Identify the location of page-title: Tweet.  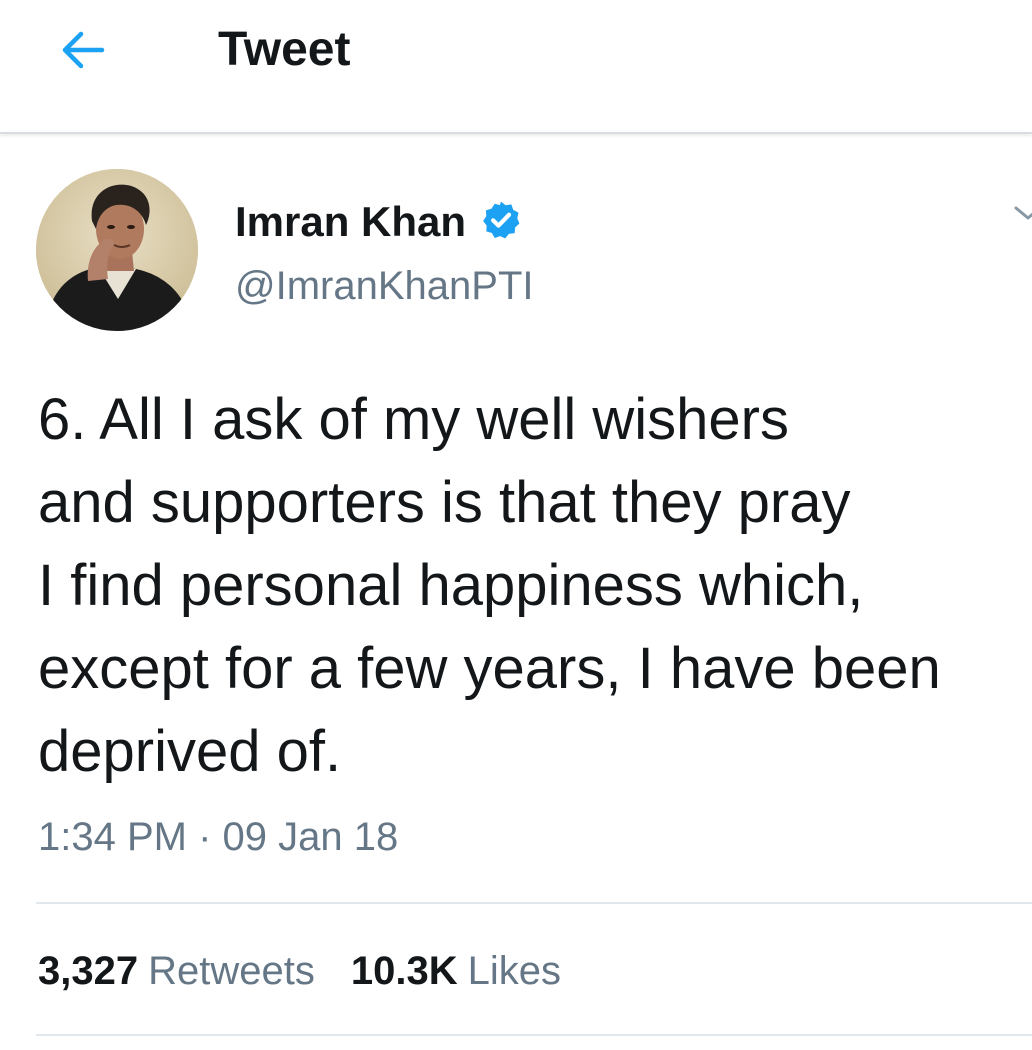
(284, 49).